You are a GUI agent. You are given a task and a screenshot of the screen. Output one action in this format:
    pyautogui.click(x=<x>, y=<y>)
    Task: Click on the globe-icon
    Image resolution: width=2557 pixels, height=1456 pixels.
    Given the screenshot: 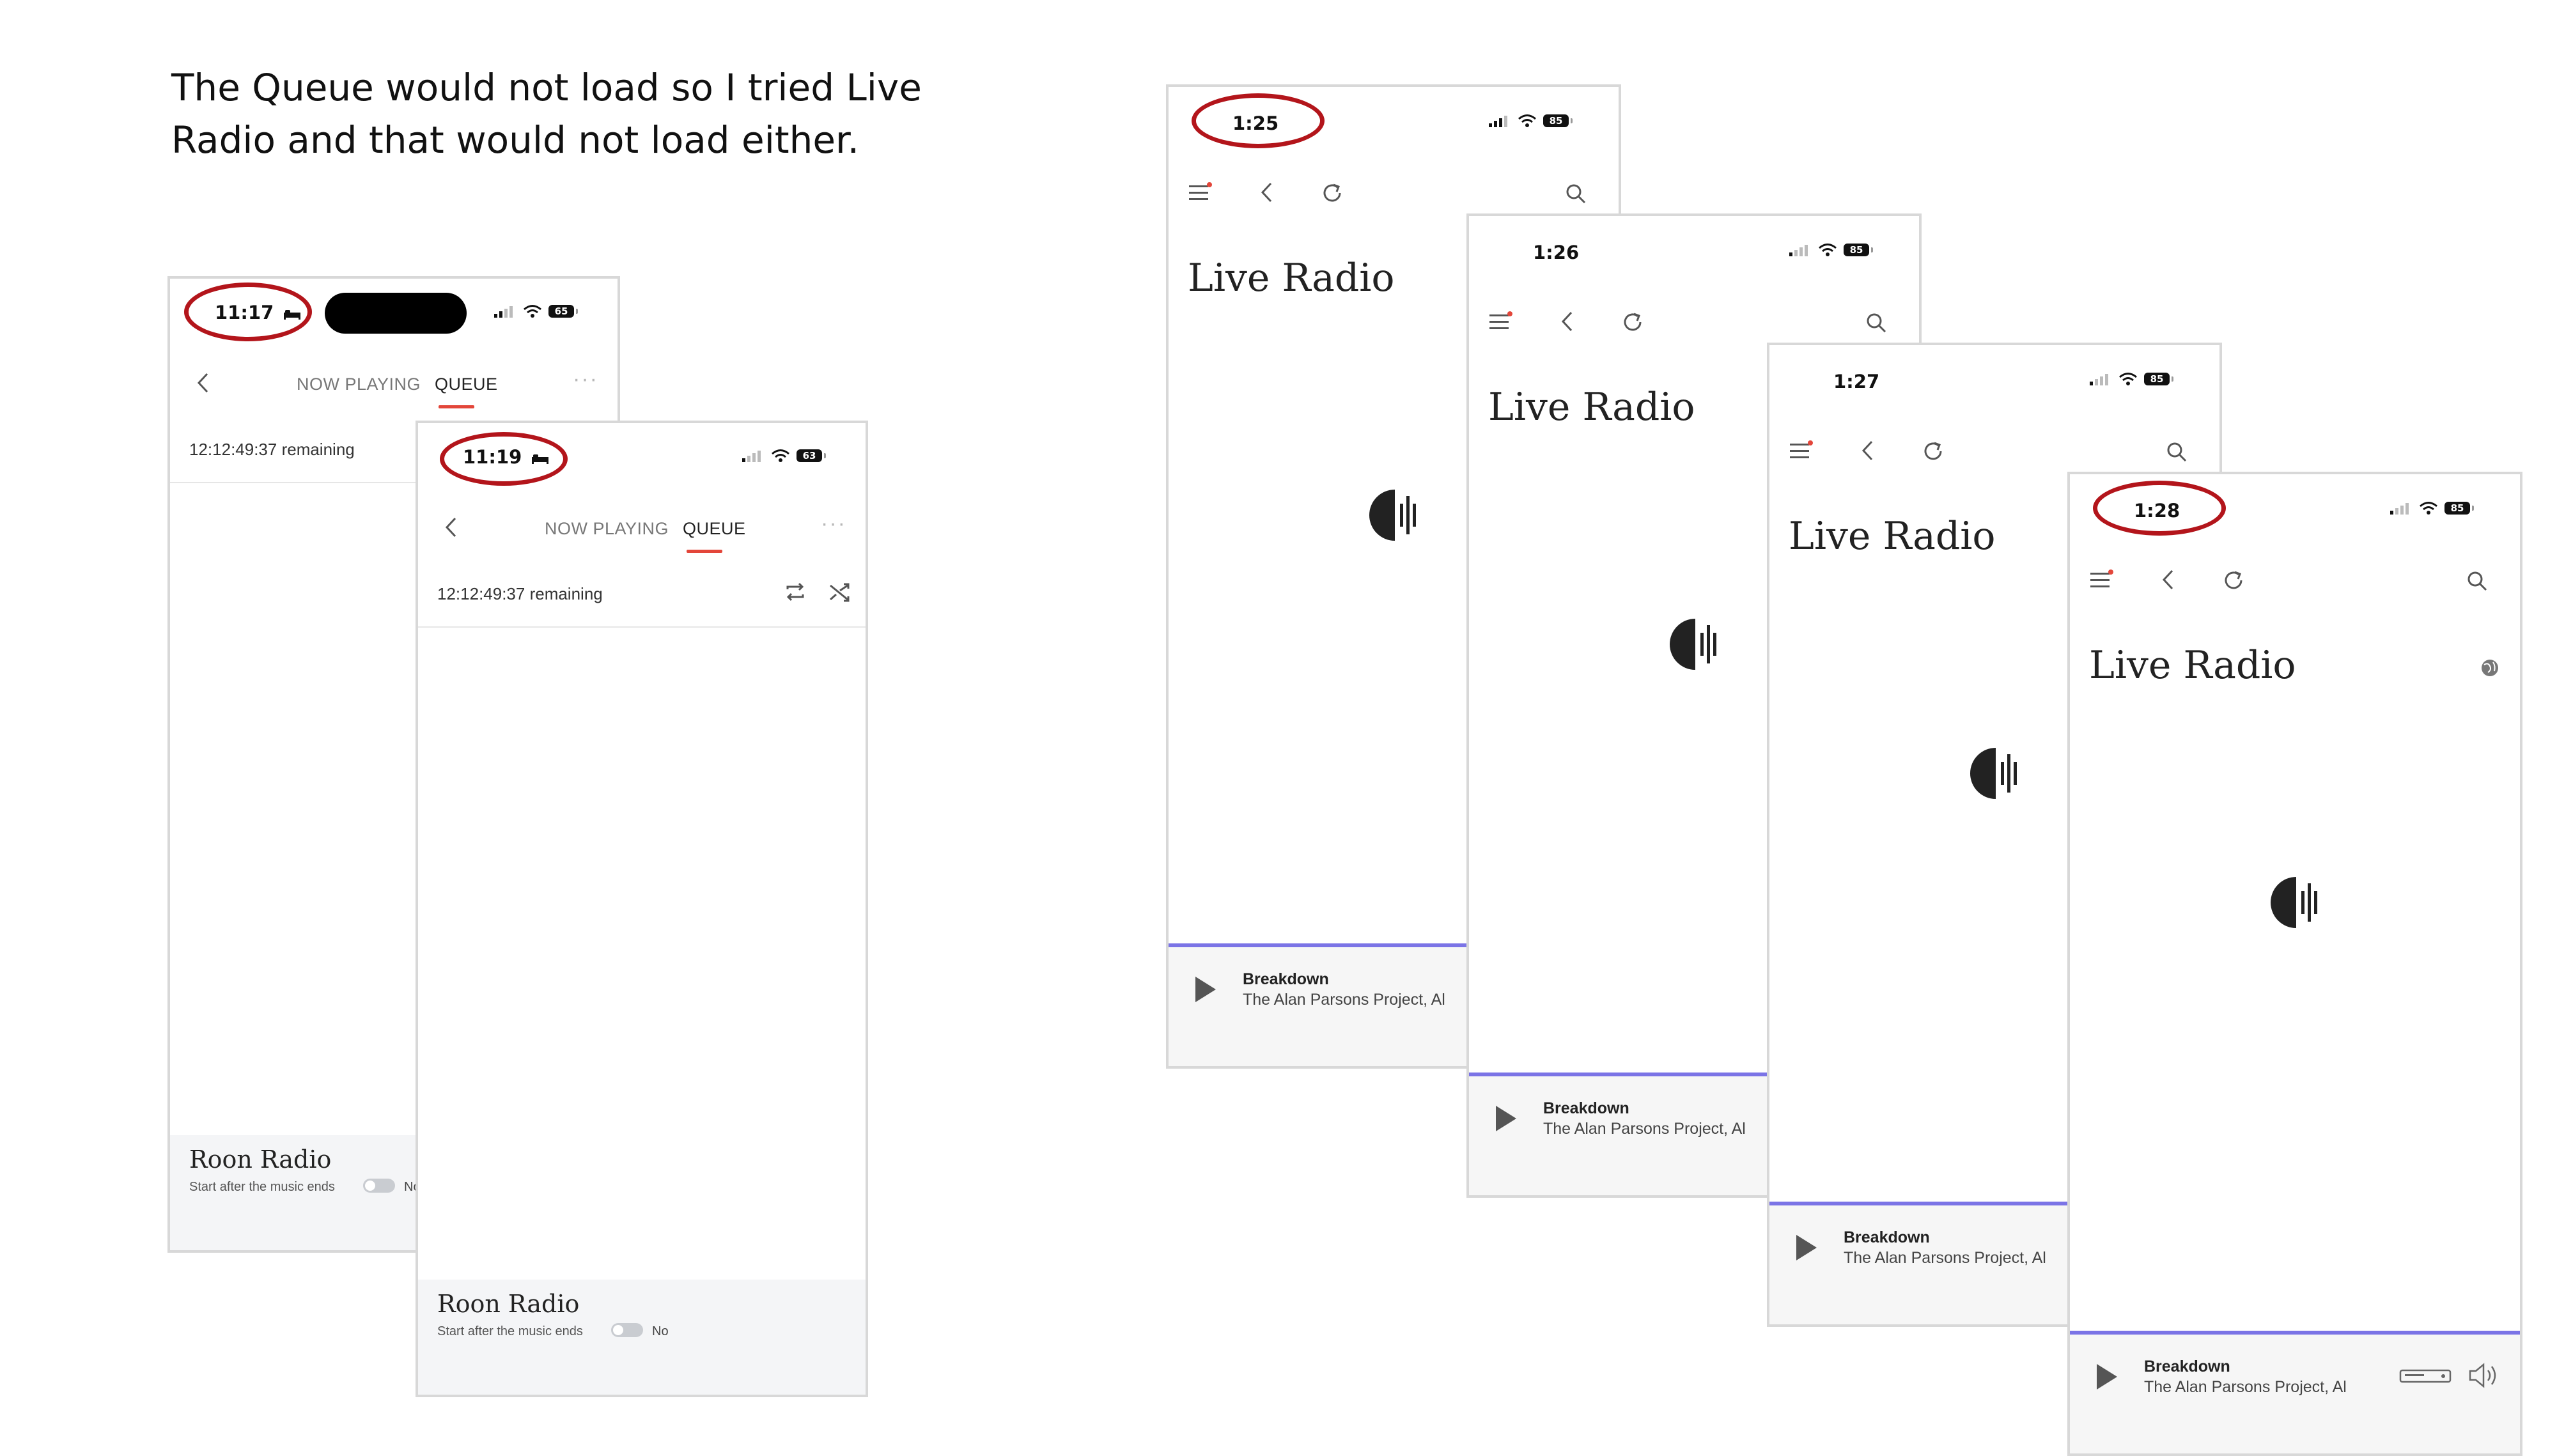 What is the action you would take?
    pyautogui.click(x=2490, y=668)
    